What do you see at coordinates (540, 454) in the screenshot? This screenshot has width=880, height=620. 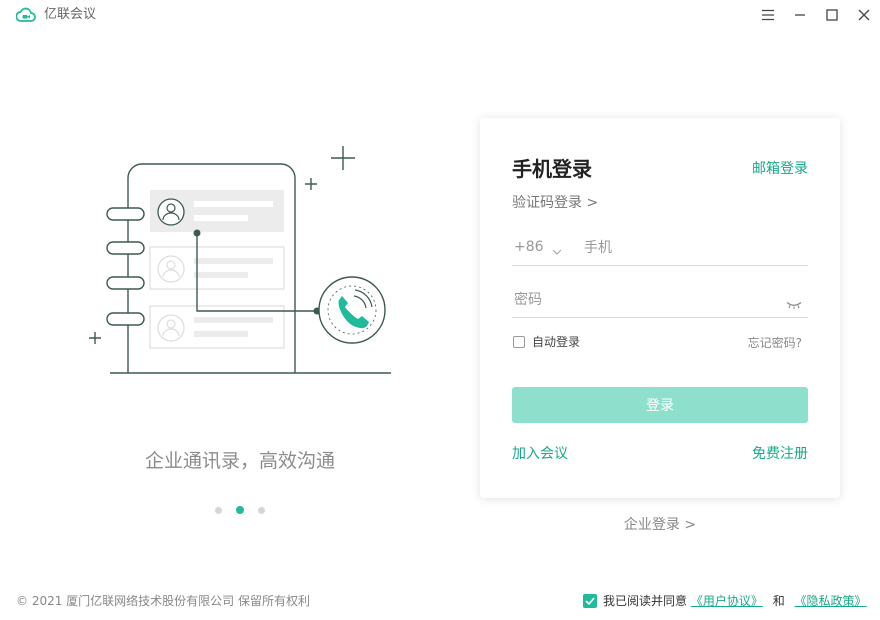 I see `join-meeting-link: 加入会议` at bounding box center [540, 454].